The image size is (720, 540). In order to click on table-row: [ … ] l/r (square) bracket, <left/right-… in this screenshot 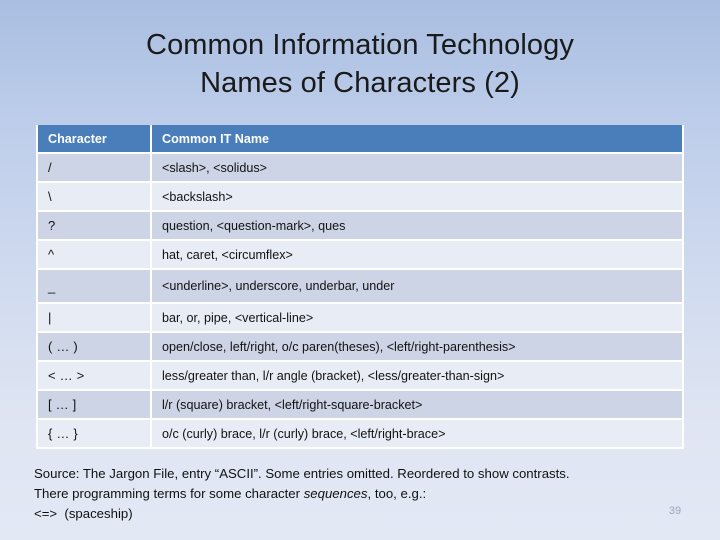, I will do `click(360, 405)`.